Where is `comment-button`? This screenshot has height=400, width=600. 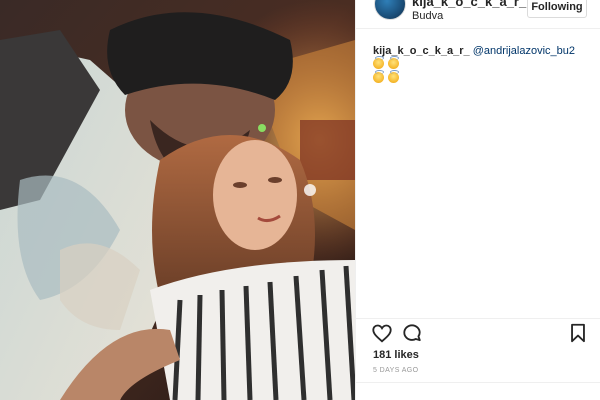
comment-button is located at coordinates (412, 333).